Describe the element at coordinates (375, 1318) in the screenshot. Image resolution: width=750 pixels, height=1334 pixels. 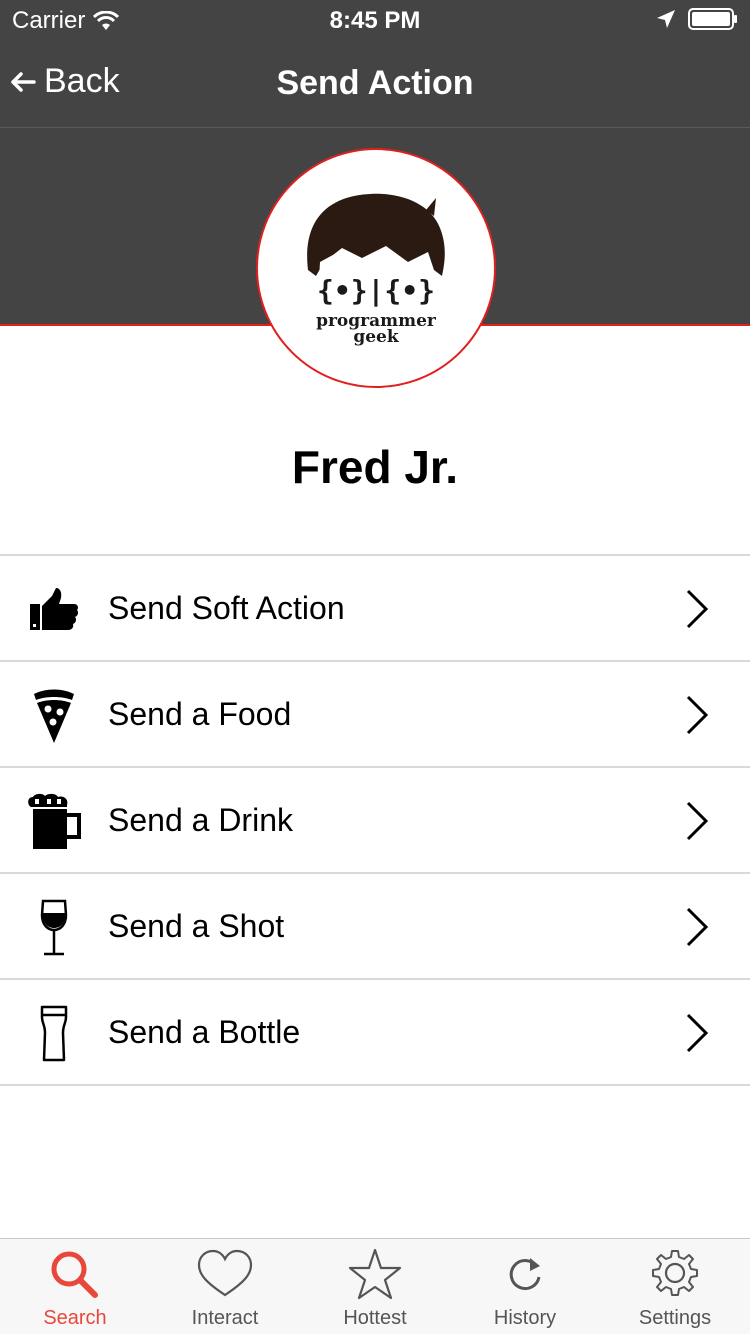
I see `tab-label: Hottest` at that location.